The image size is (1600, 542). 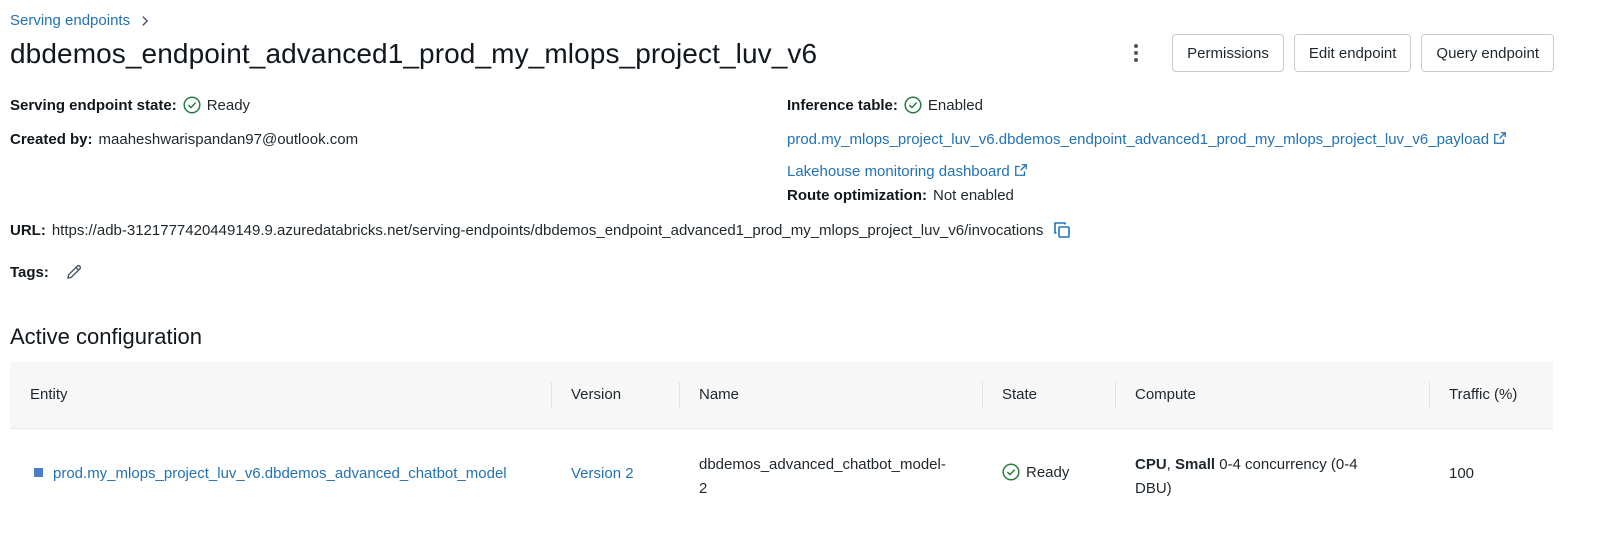 What do you see at coordinates (842, 105) in the screenshot?
I see `inference-table-label: Inference table:` at bounding box center [842, 105].